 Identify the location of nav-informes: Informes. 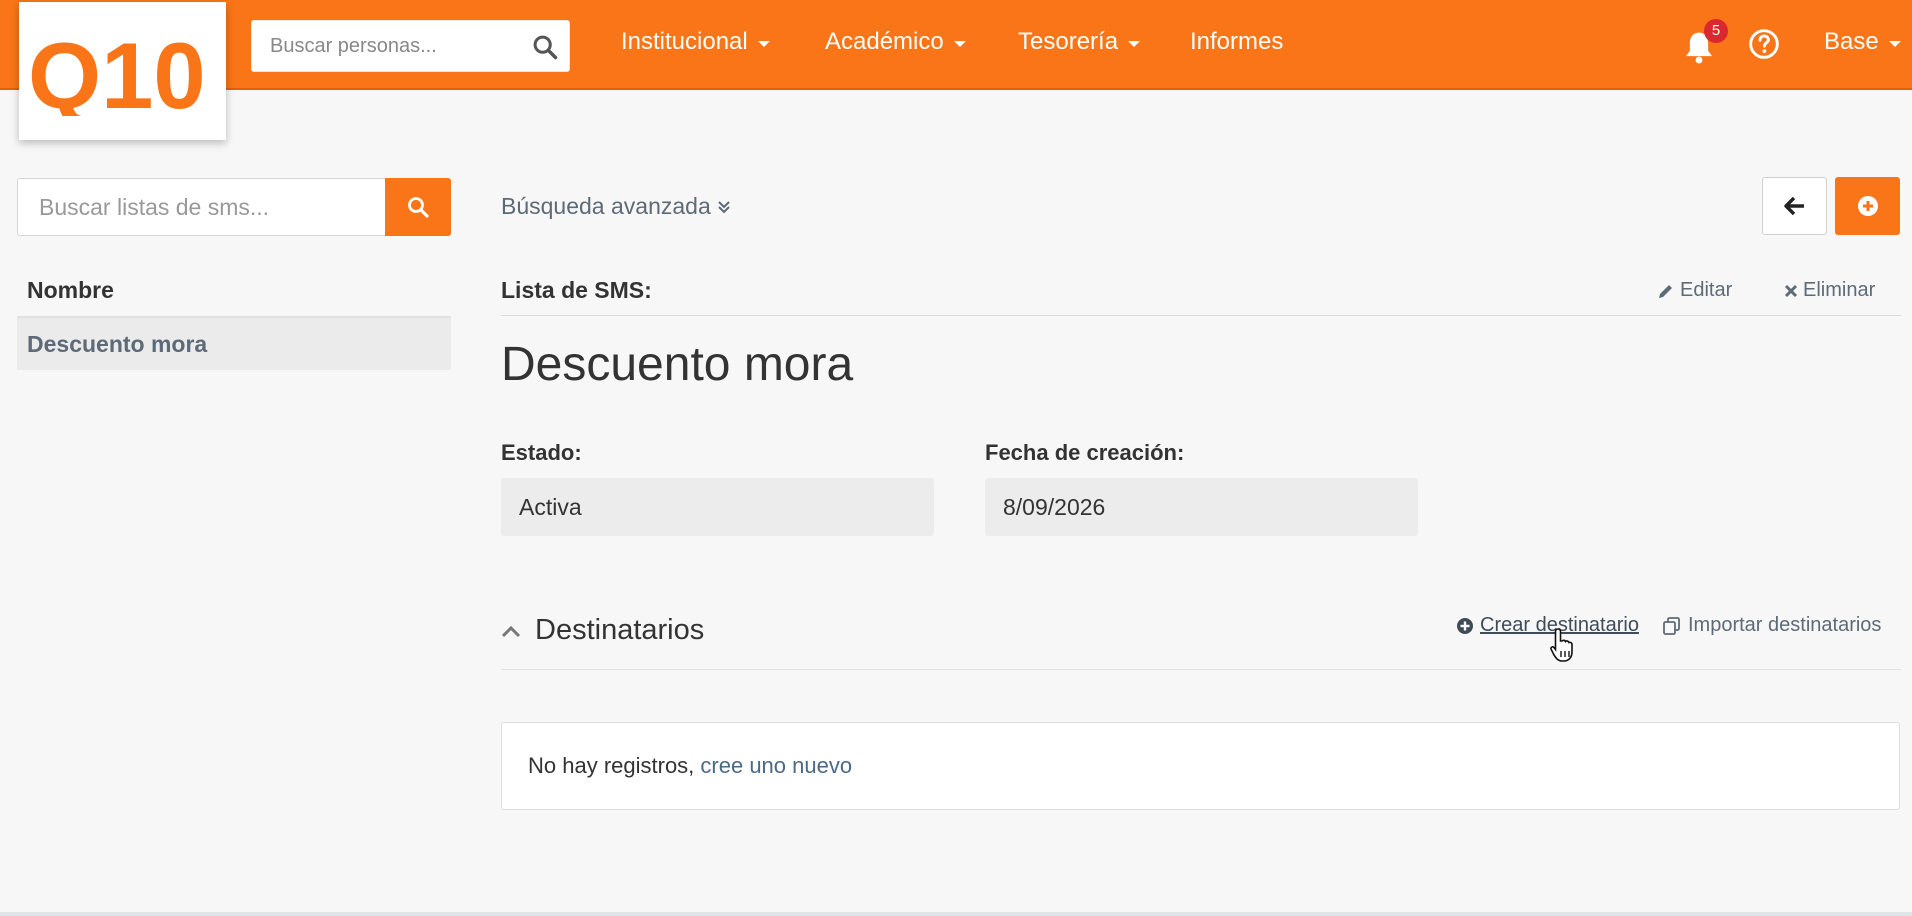
(1236, 42).